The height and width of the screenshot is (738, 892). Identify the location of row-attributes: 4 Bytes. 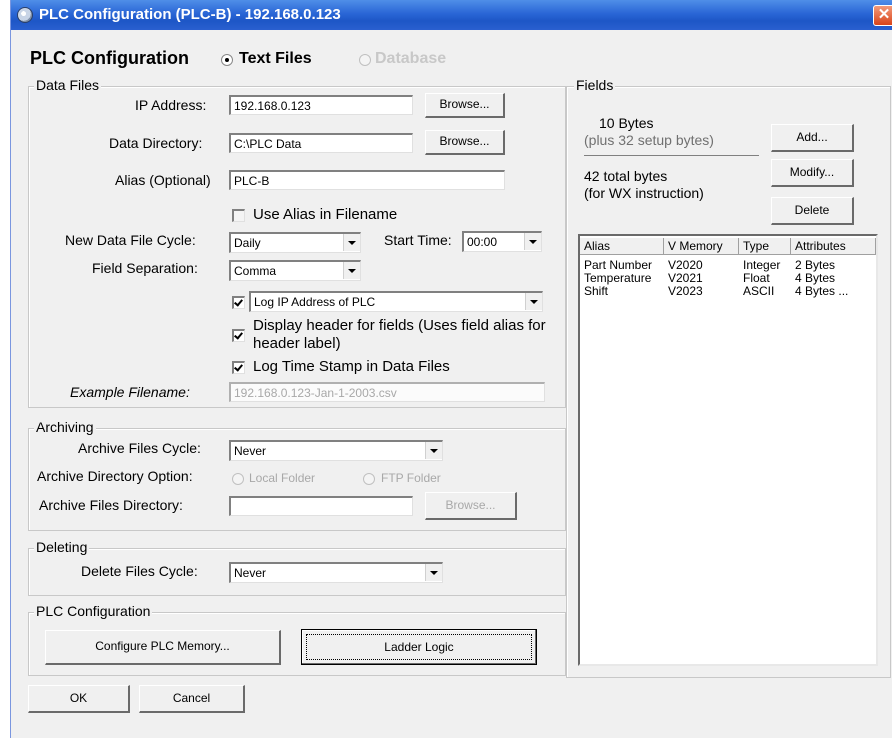
(815, 278).